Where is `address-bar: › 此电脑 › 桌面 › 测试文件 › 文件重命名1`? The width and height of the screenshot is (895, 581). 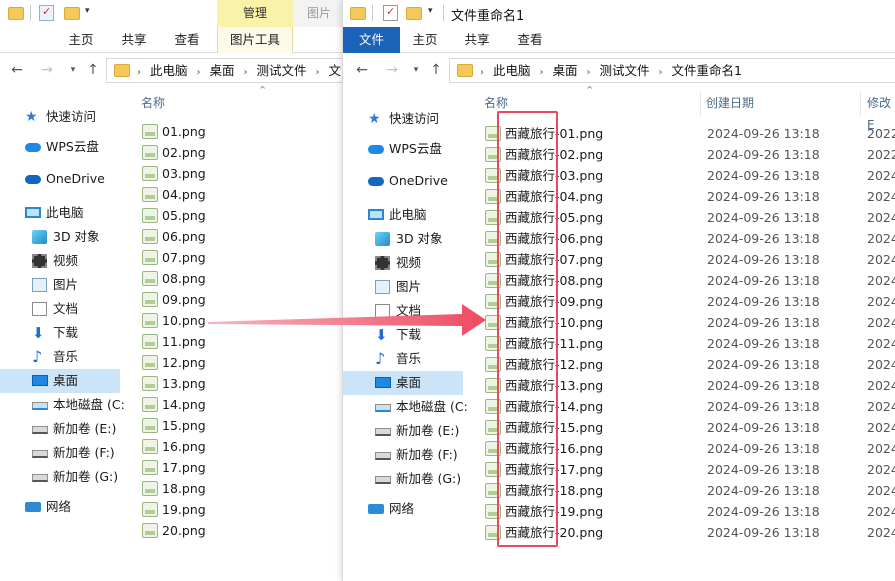
address-bar: › 此电脑 › 桌面 › 测试文件 › 文件重命名1 is located at coordinates (672, 70).